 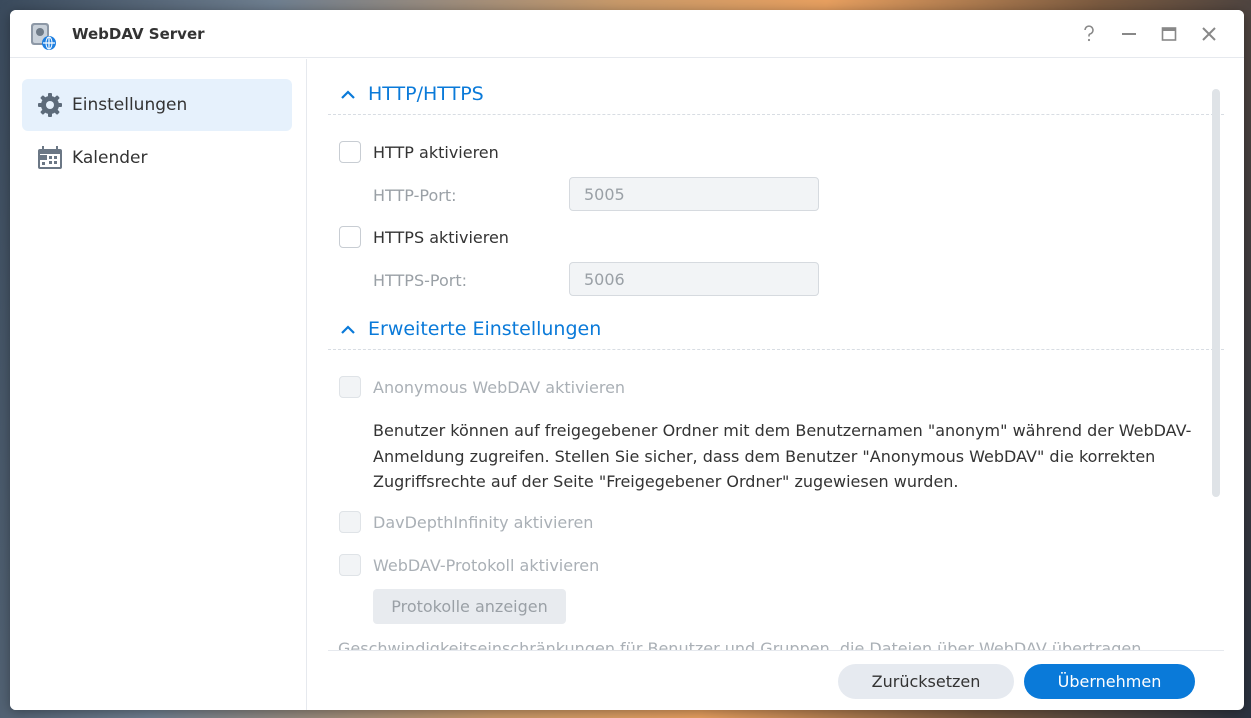 What do you see at coordinates (43, 36) in the screenshot?
I see `webdav-app-icon` at bounding box center [43, 36].